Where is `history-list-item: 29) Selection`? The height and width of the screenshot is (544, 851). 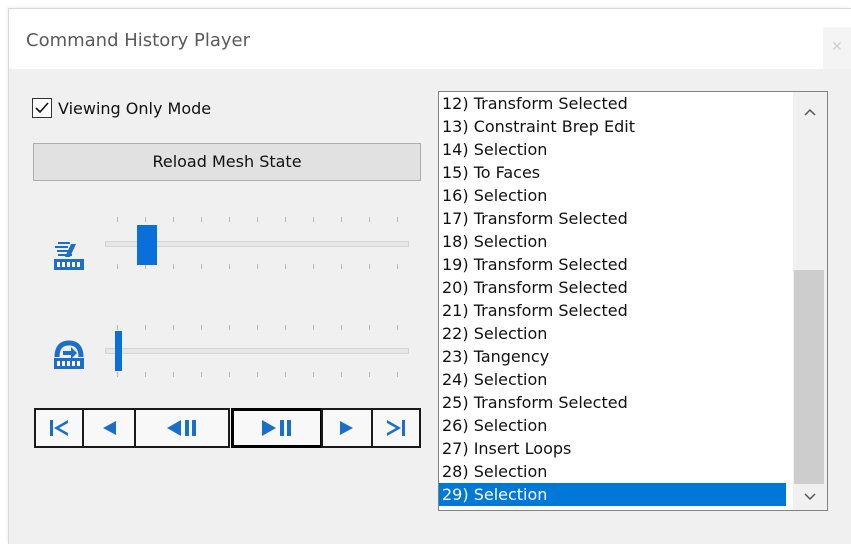
history-list-item: 29) Selection is located at coordinates (612, 494).